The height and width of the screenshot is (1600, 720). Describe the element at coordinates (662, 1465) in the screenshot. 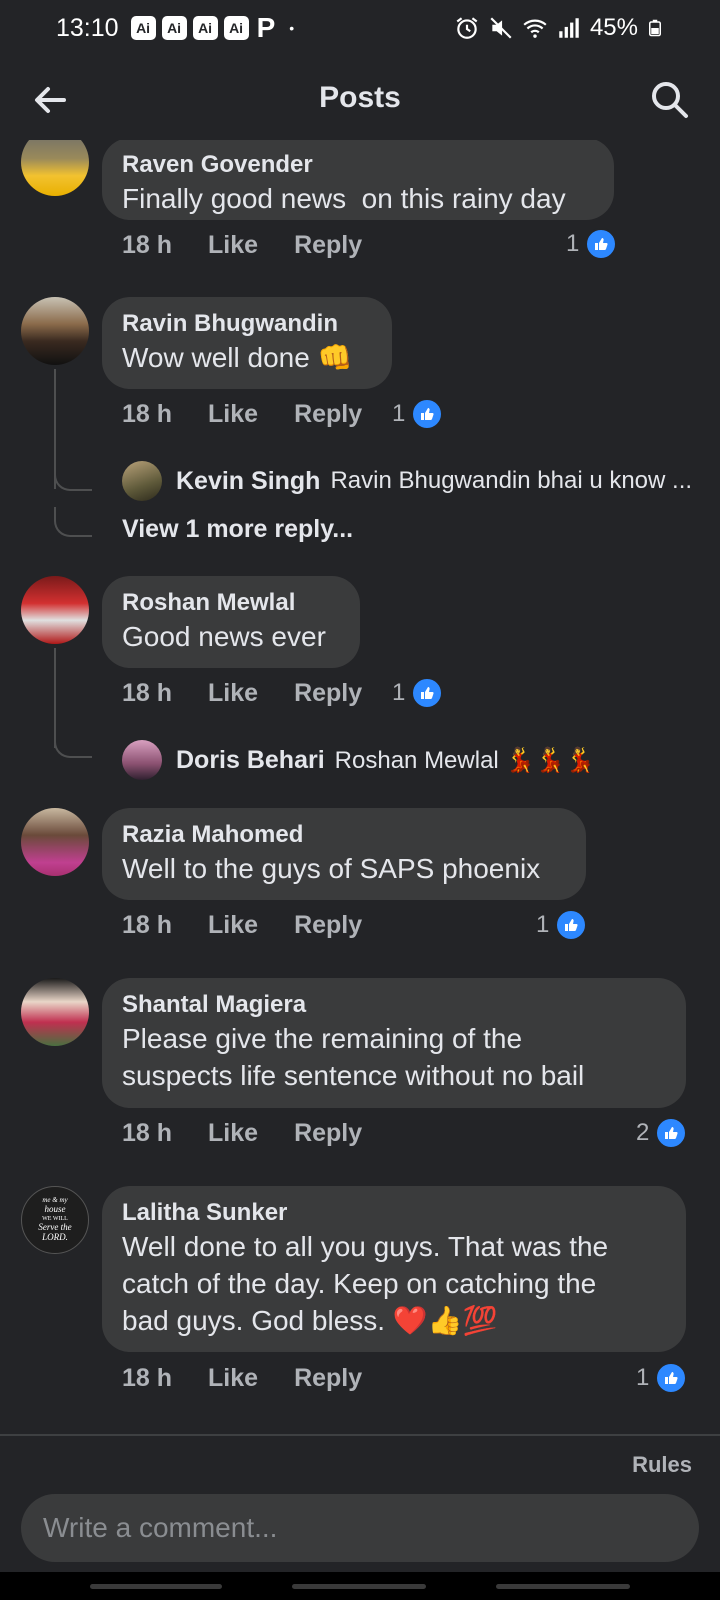

I see `rules-link: Rules` at that location.